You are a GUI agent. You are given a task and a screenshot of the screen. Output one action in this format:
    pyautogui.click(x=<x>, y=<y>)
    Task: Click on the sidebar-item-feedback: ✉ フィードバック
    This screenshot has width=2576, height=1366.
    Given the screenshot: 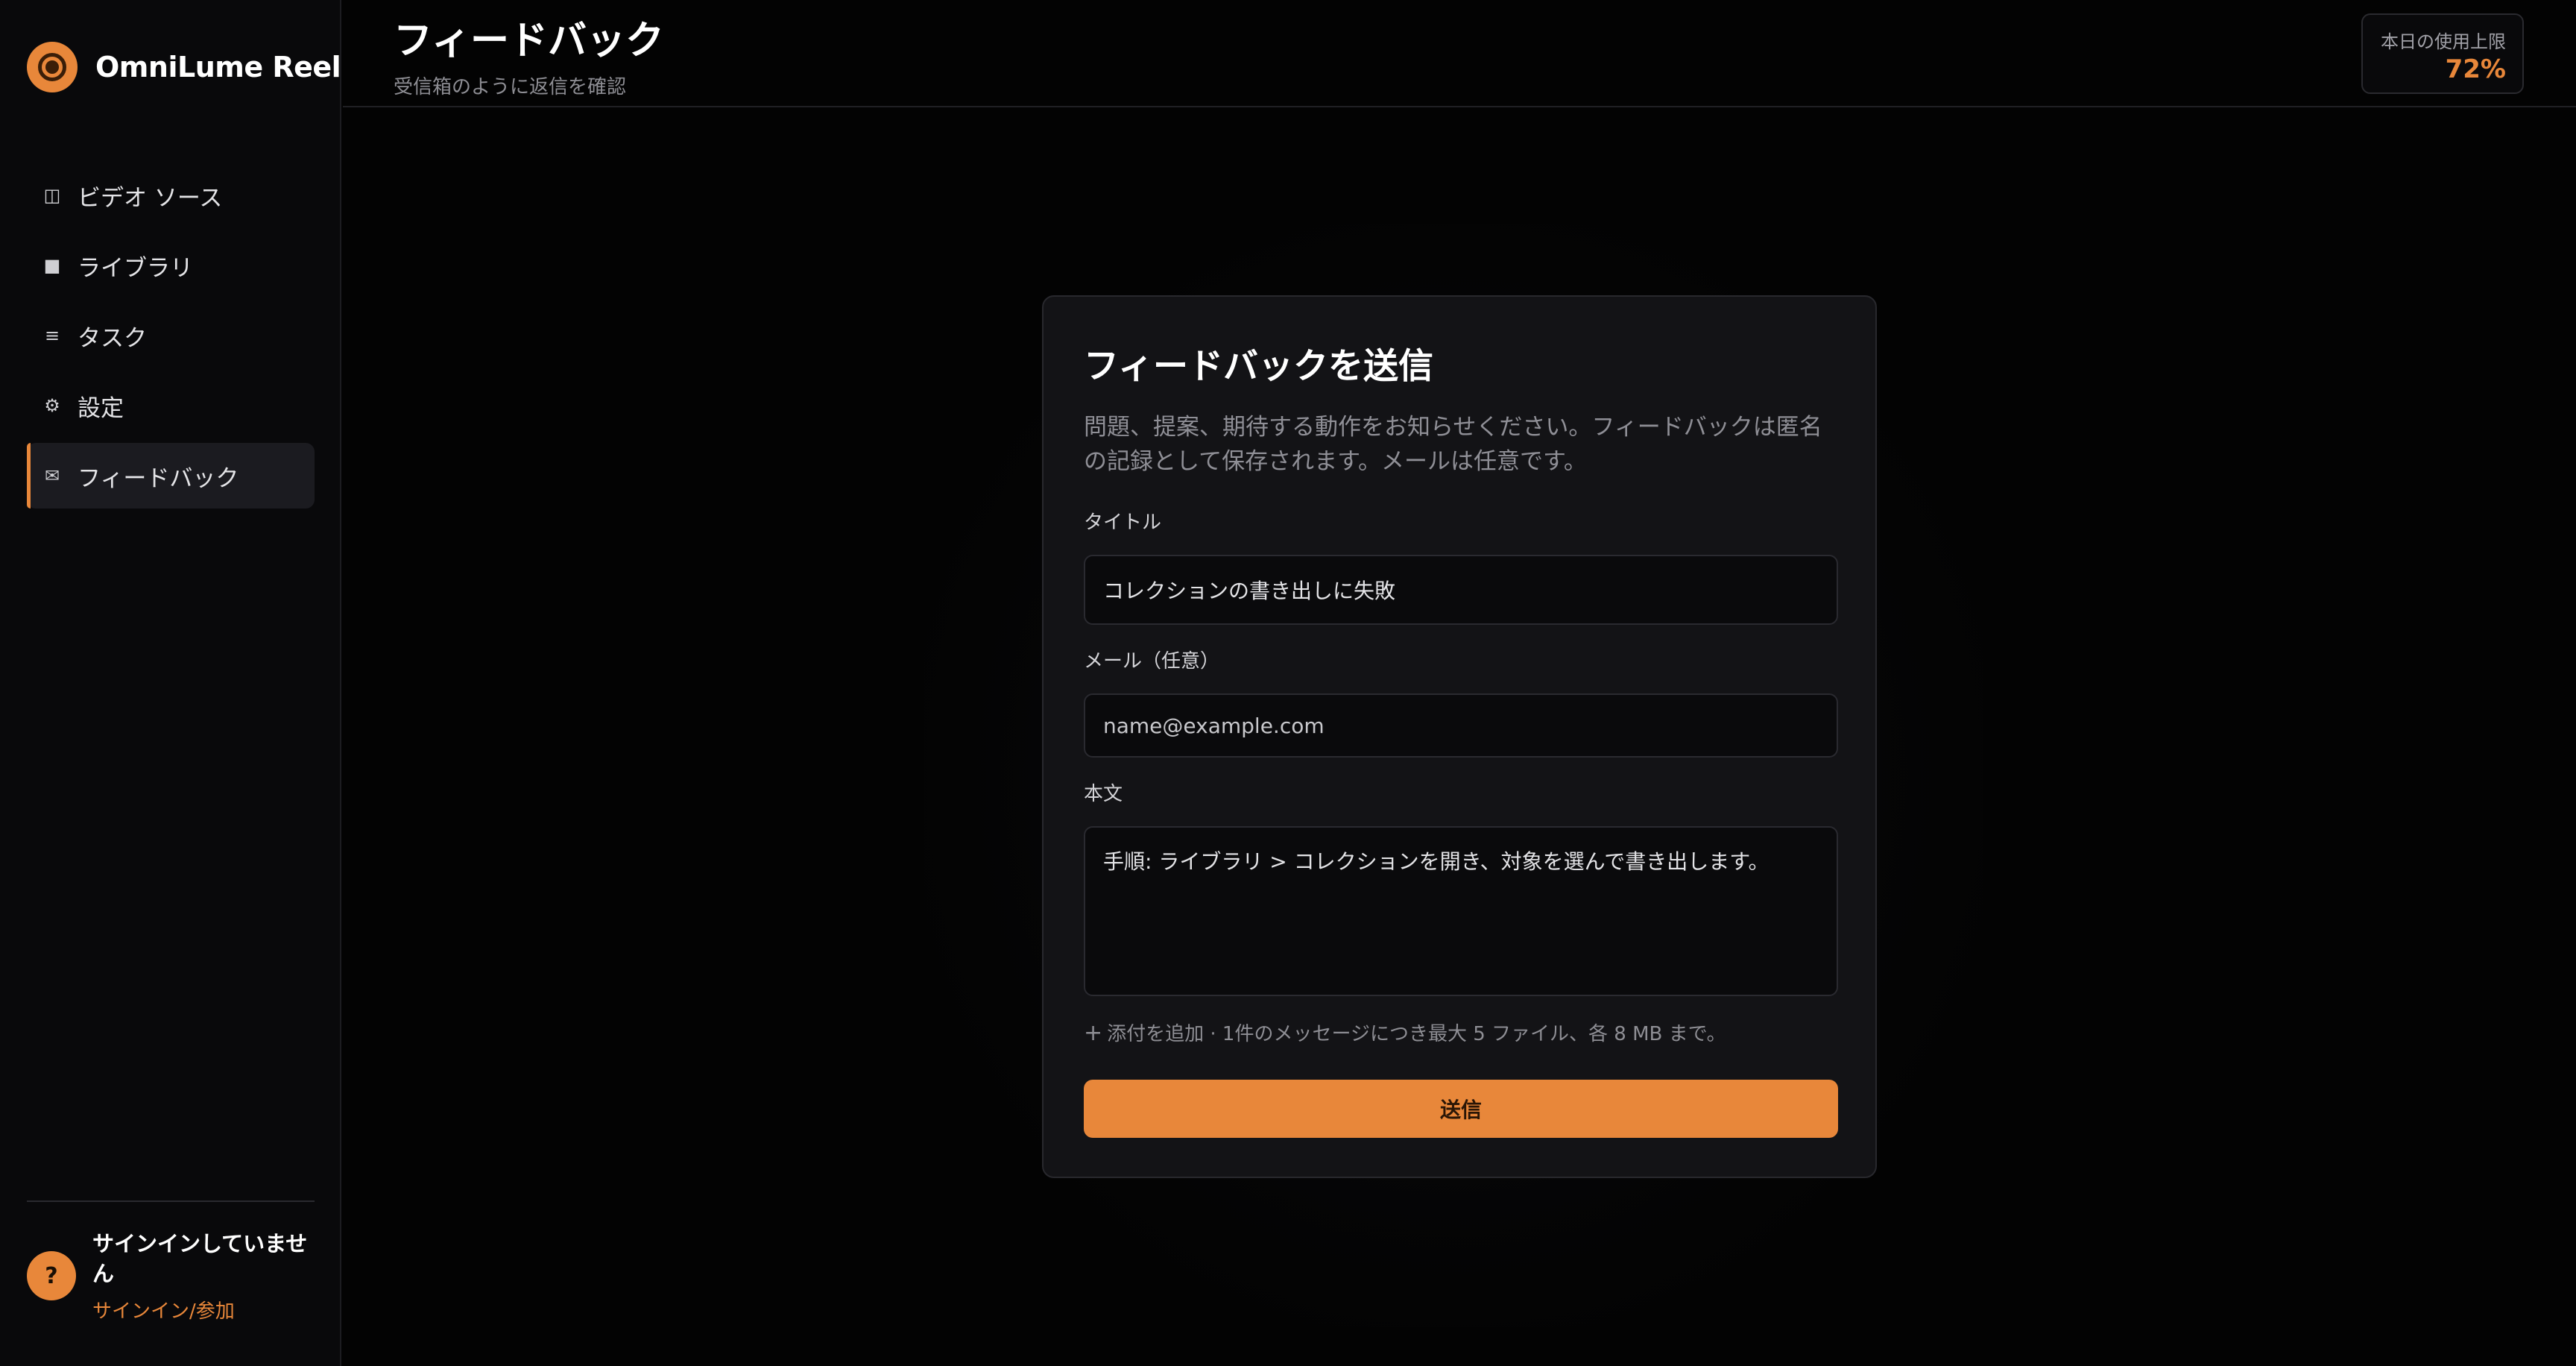 What is the action you would take?
    pyautogui.click(x=171, y=476)
    